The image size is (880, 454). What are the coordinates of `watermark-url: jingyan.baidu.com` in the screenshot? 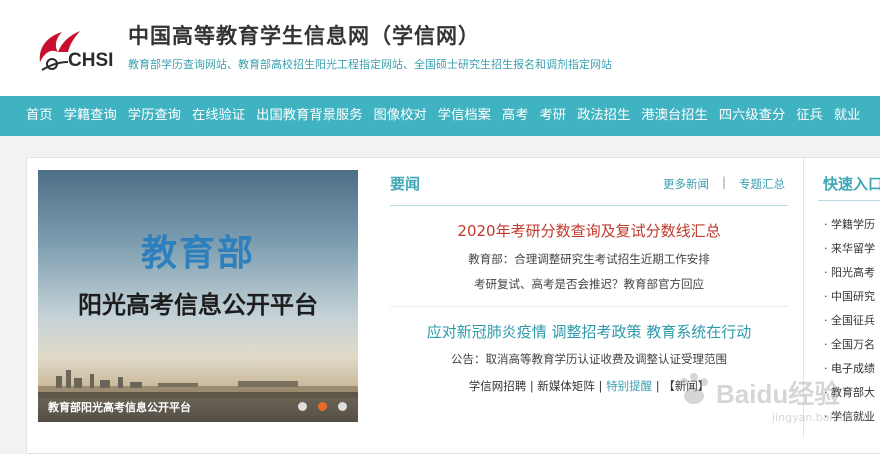 It's located at (823, 417).